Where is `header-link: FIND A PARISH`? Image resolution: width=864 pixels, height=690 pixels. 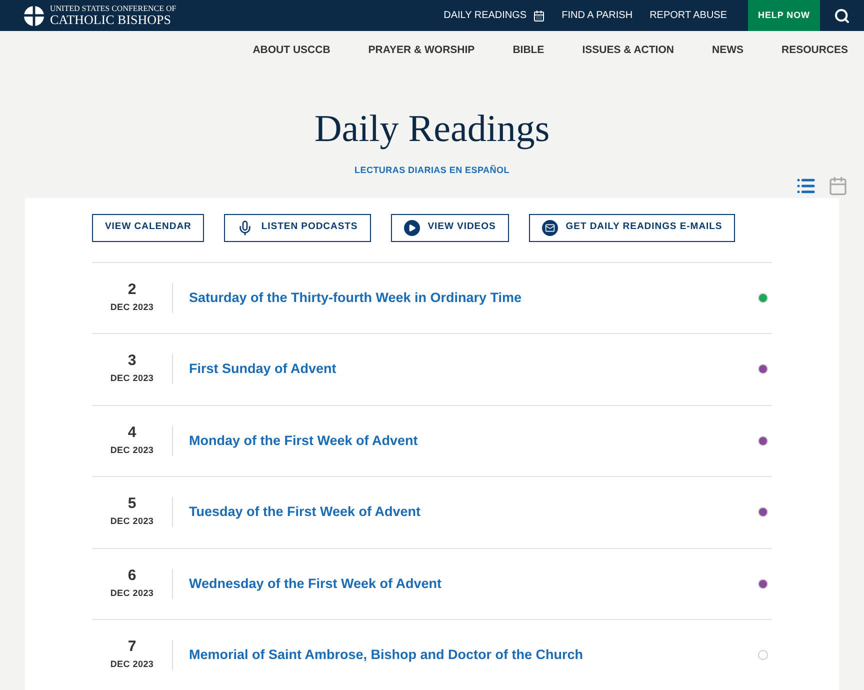
header-link: FIND A PARISH is located at coordinates (597, 15).